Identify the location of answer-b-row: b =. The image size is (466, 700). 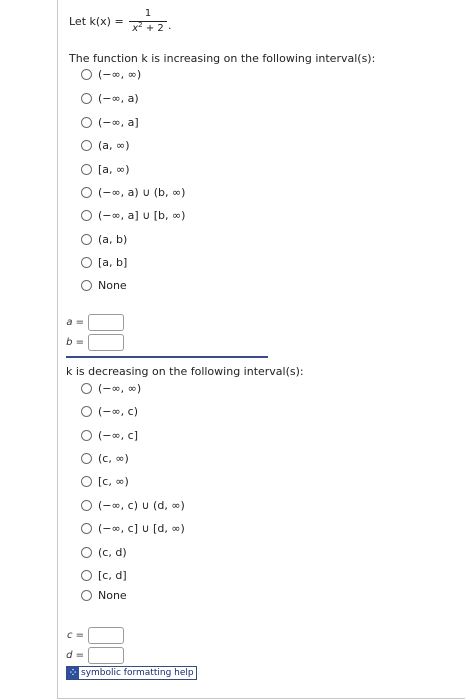
(93, 342).